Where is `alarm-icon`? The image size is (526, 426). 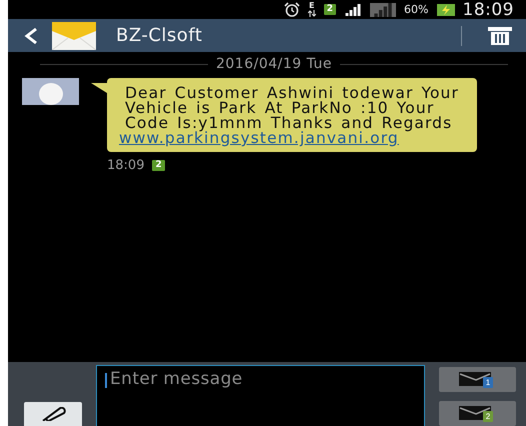
alarm-icon is located at coordinates (292, 9).